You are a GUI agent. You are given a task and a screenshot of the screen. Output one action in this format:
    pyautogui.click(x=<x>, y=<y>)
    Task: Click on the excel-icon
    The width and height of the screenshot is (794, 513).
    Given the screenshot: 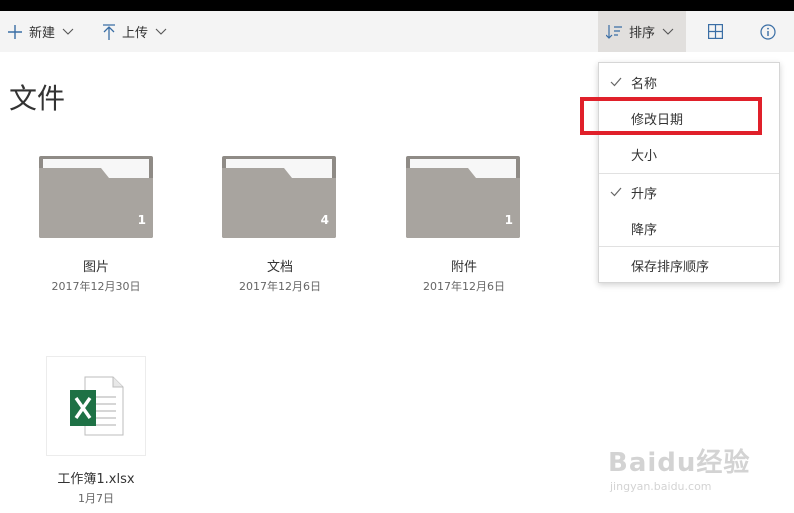 What is the action you would take?
    pyautogui.click(x=97, y=406)
    